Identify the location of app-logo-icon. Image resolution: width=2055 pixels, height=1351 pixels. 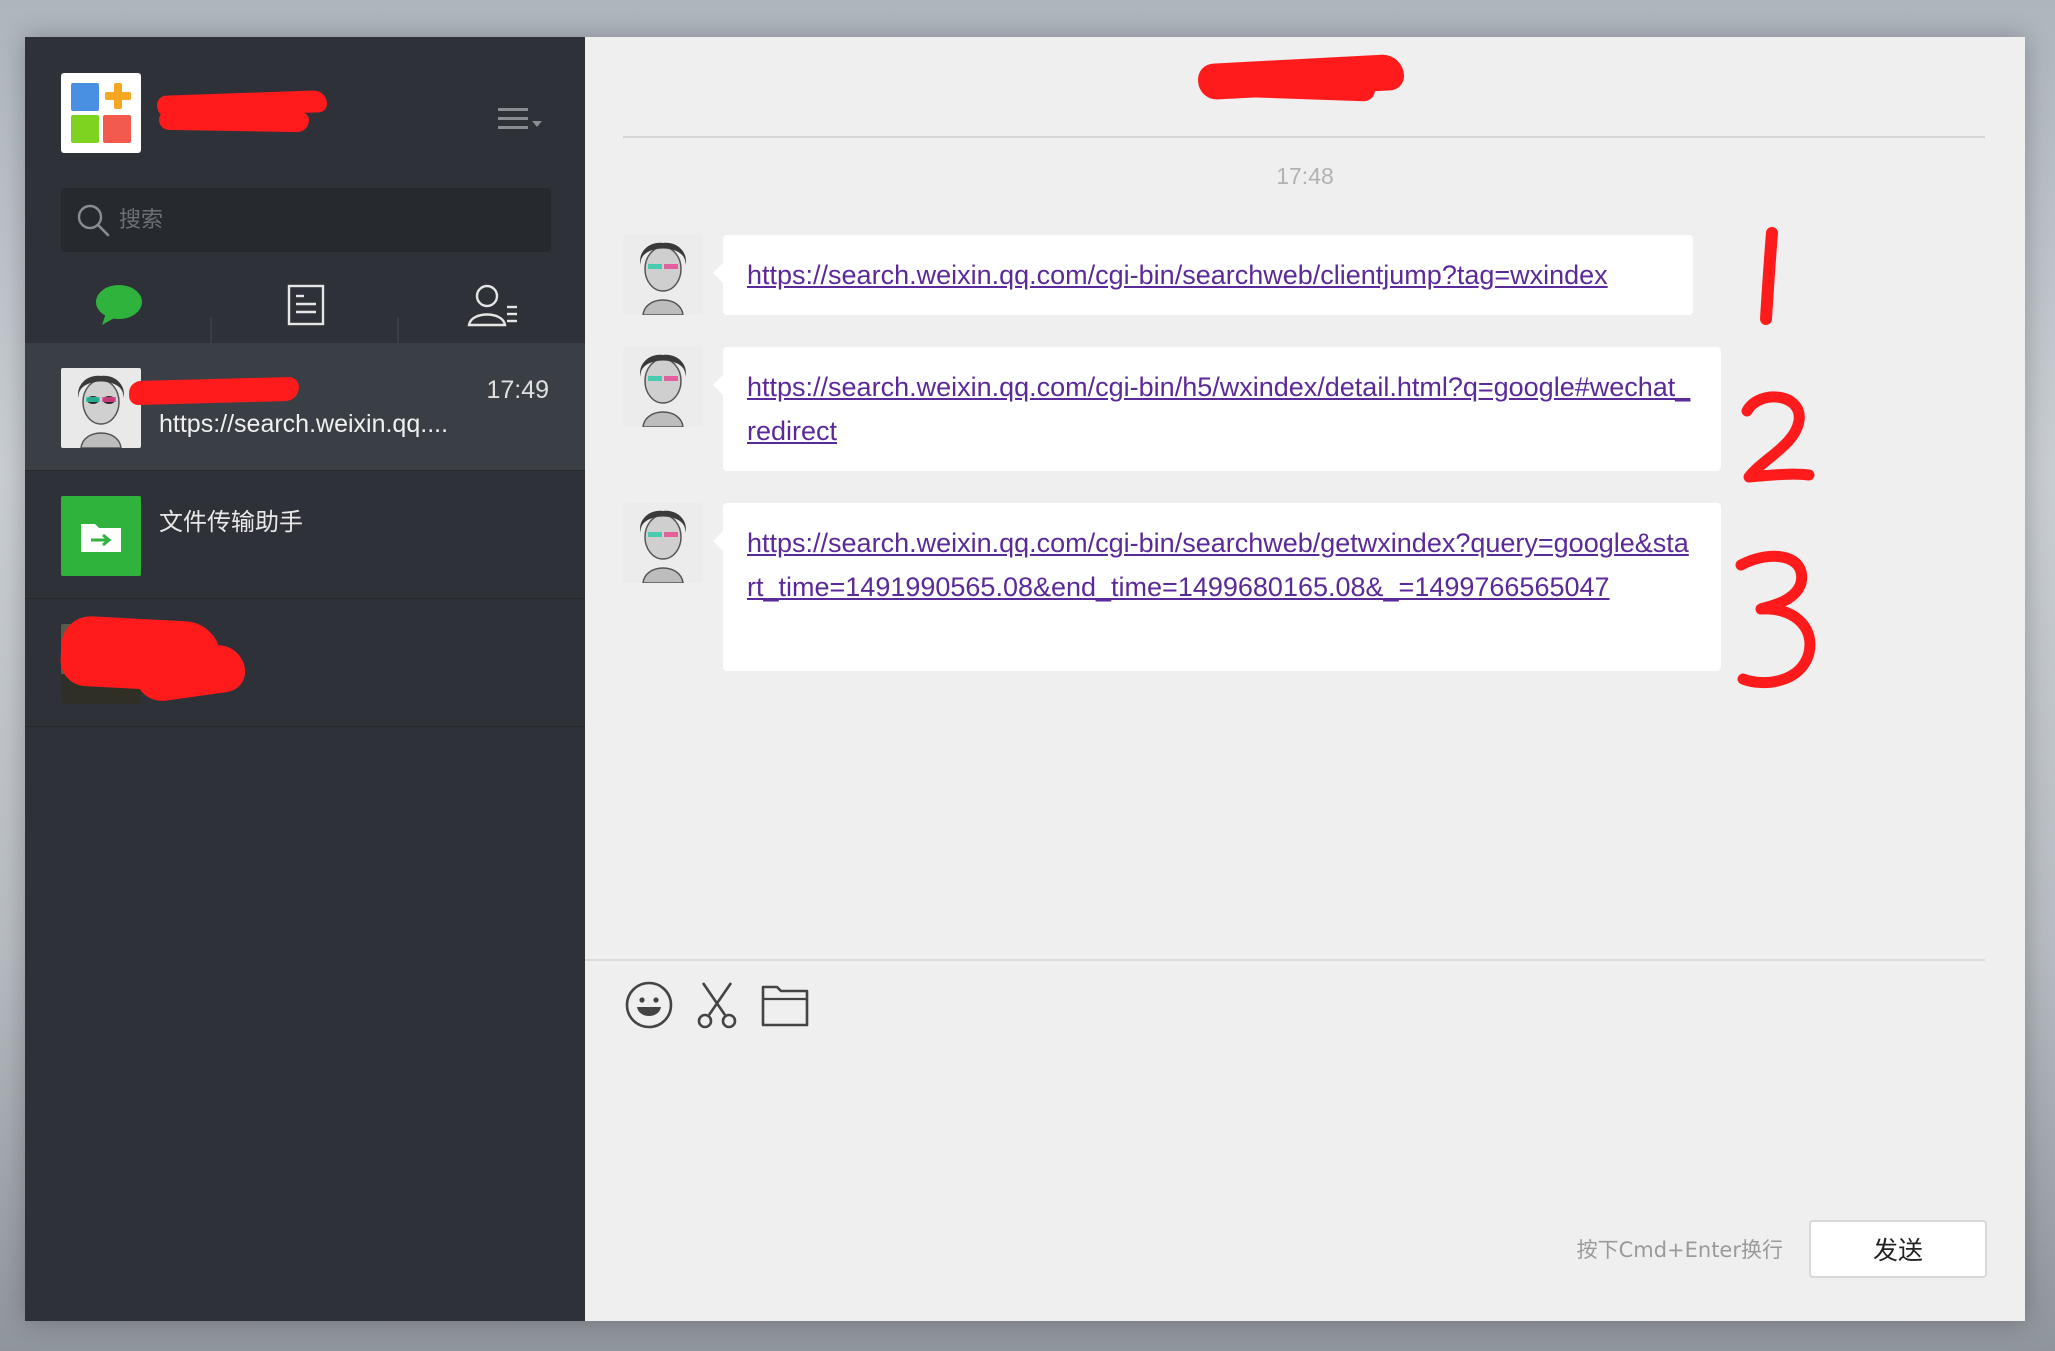
(101, 113).